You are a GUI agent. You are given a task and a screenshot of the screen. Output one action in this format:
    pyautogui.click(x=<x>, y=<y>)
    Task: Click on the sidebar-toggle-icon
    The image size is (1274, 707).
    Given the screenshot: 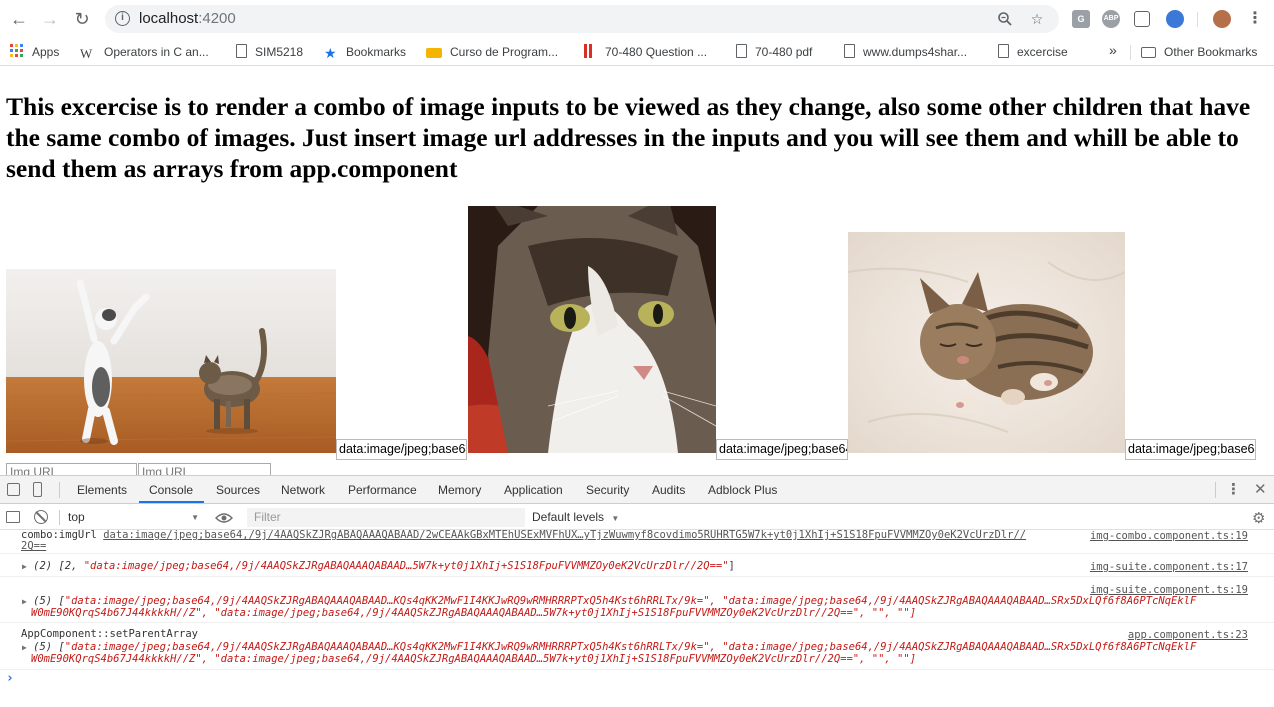 What is the action you would take?
    pyautogui.click(x=13, y=517)
    